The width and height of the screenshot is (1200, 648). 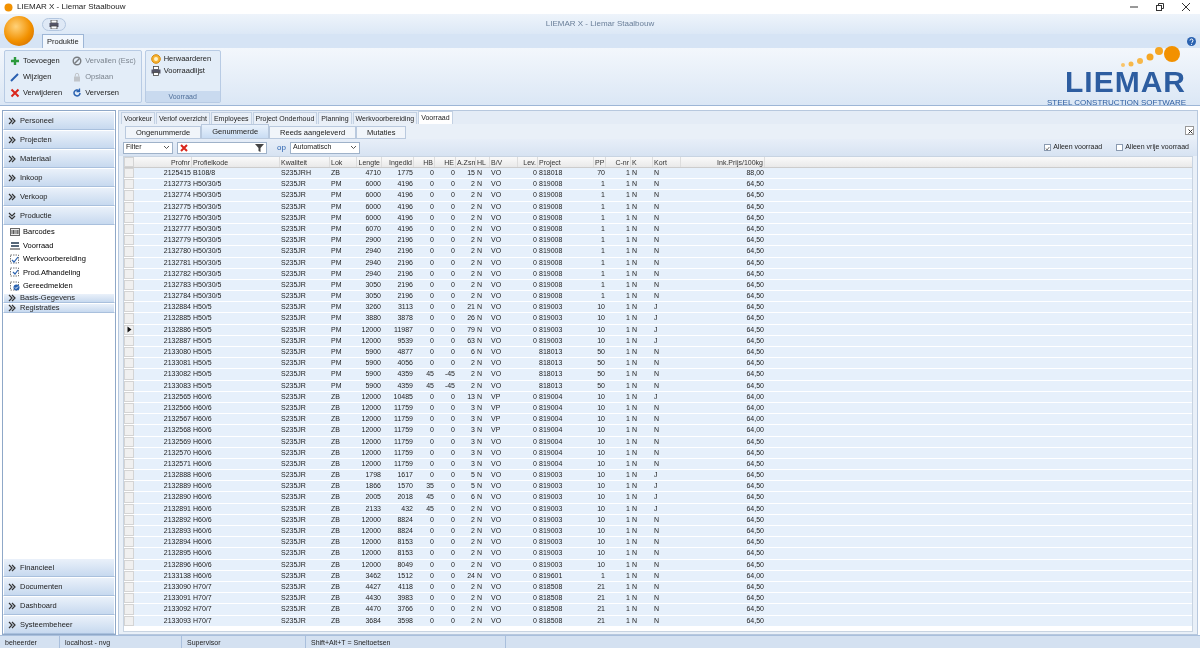 I want to click on check-badge-icon, so click(x=15, y=285).